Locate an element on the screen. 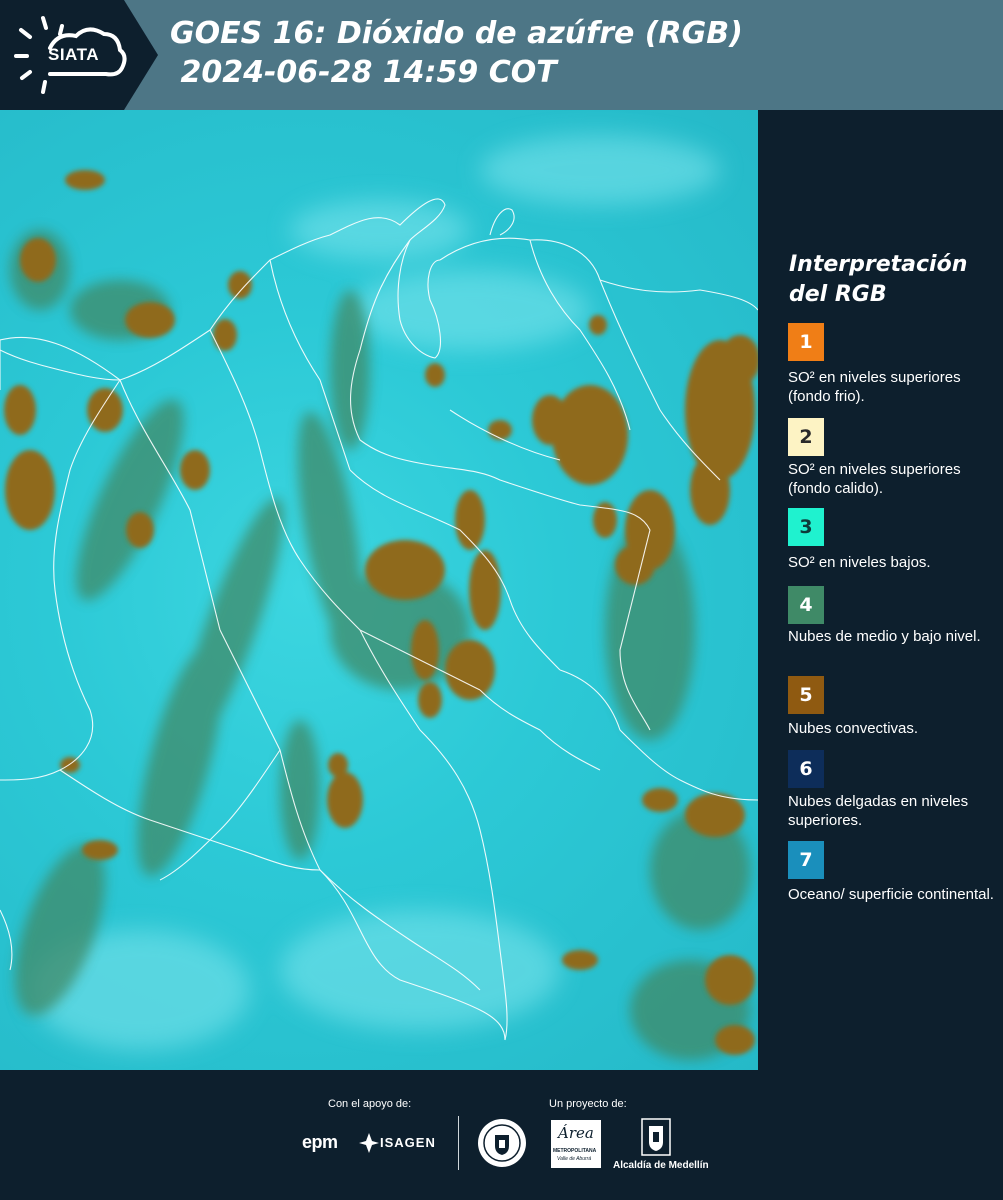 This screenshot has width=1003, height=1200. legend-swatch-6: 6 is located at coordinates (806, 769).